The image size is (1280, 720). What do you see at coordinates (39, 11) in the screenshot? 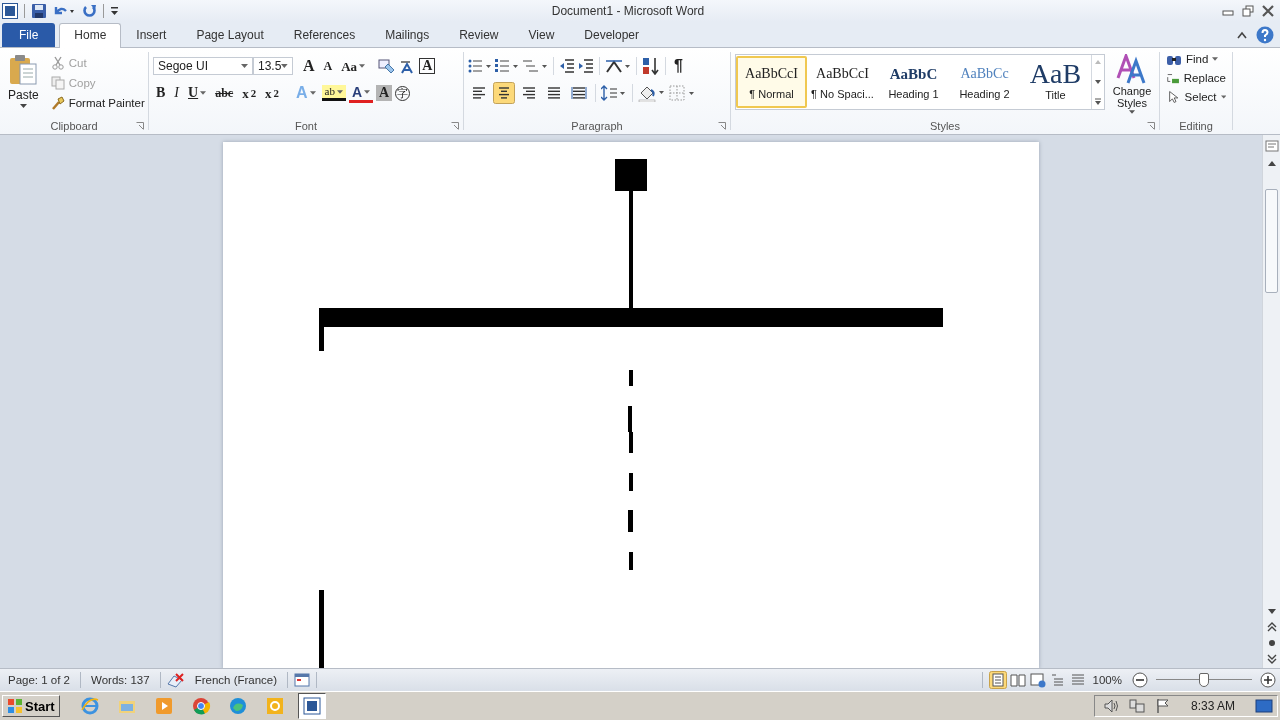
I see `save-icon` at bounding box center [39, 11].